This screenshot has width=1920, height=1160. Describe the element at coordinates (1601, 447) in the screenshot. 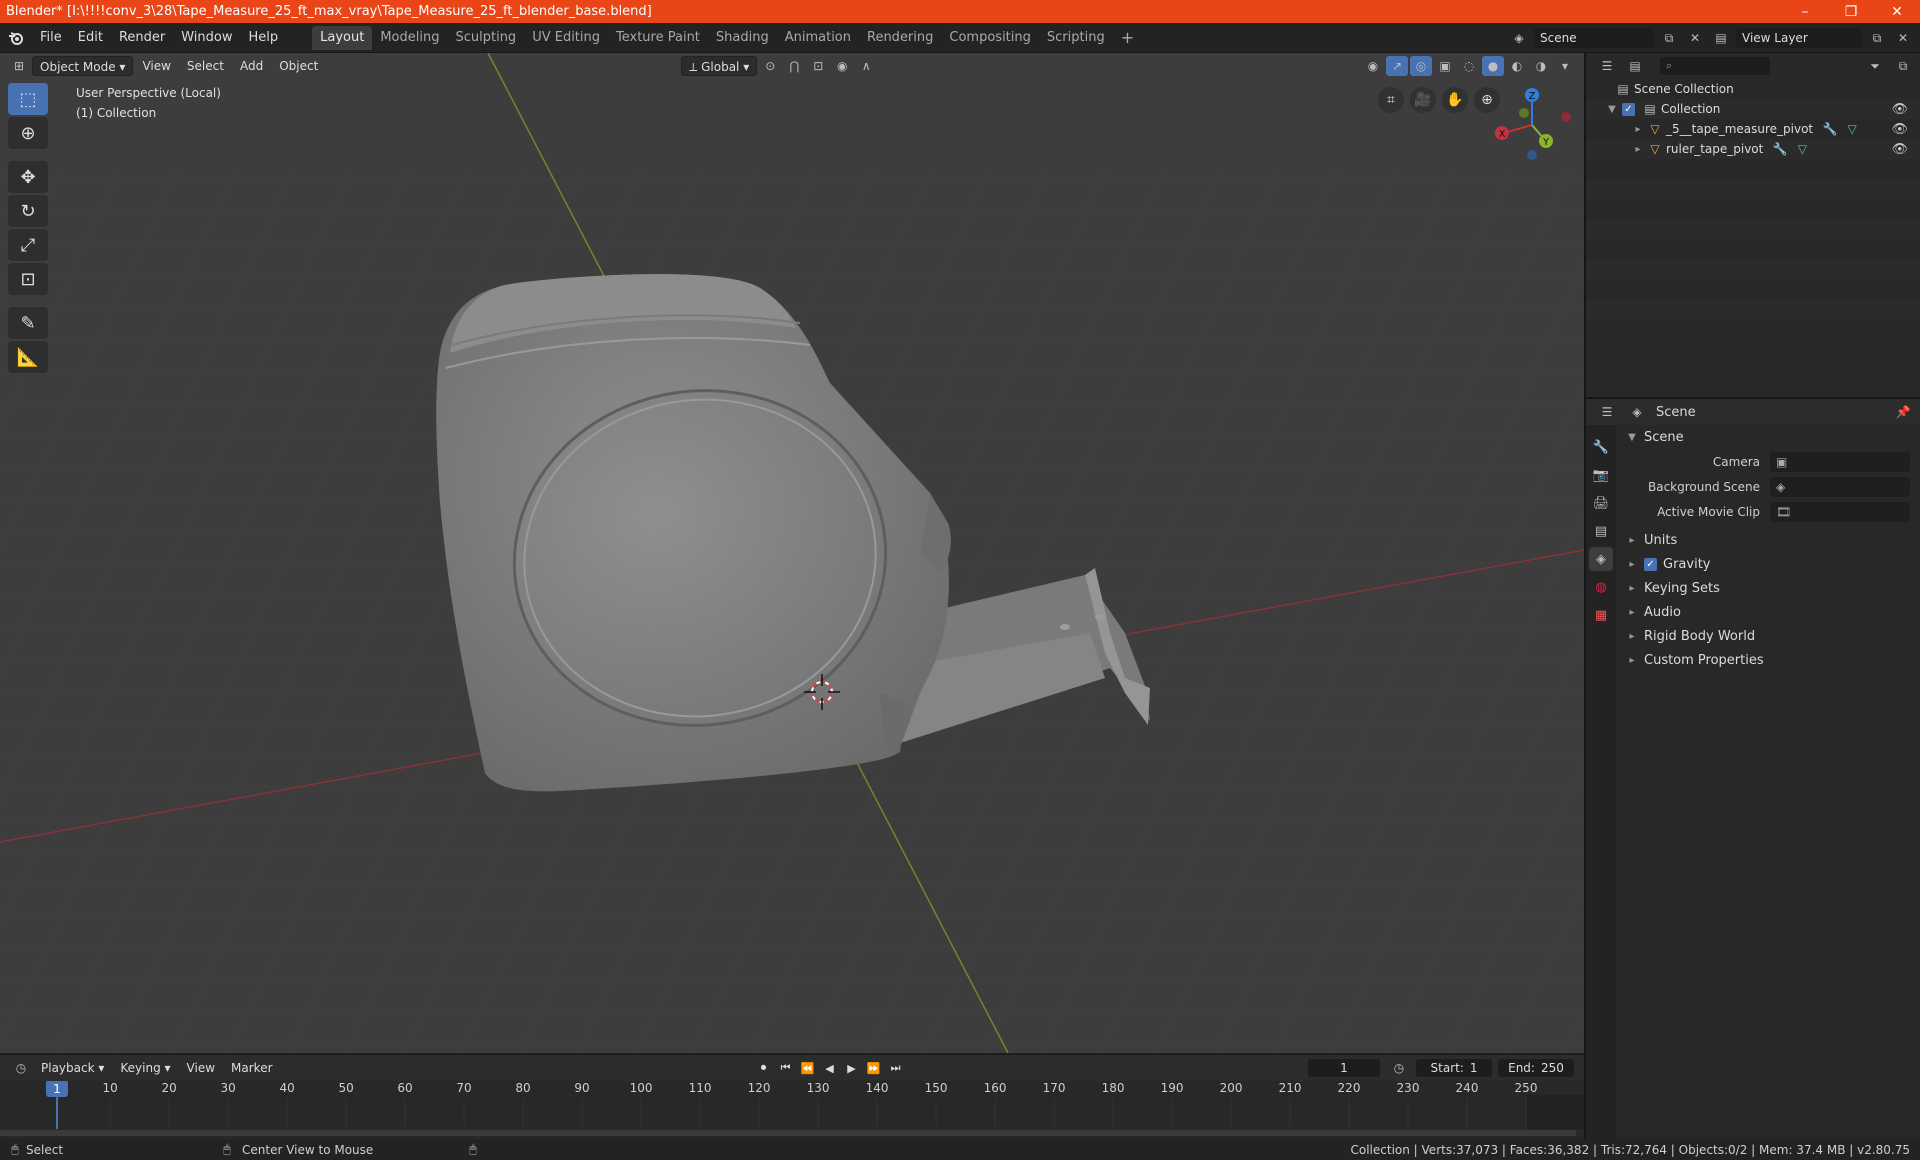

I see `tool-tab-icon: 🔧` at that location.